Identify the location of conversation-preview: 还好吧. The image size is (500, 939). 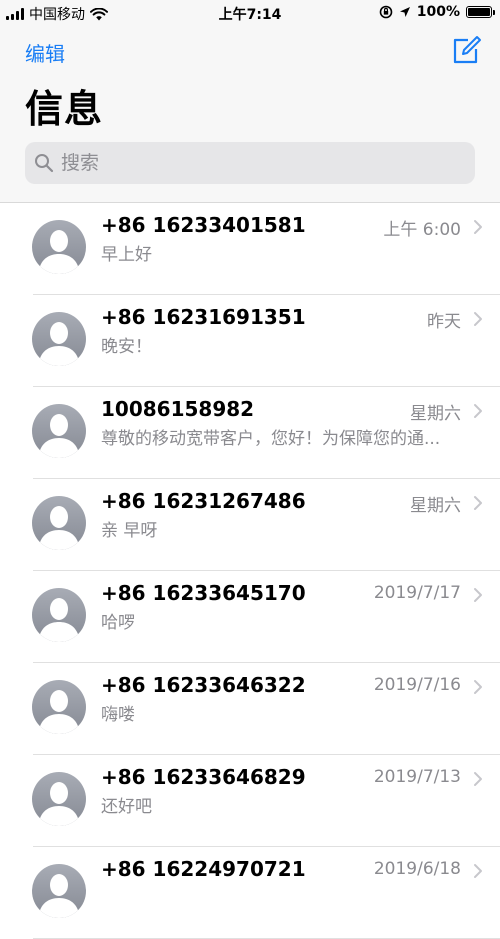
(126, 807).